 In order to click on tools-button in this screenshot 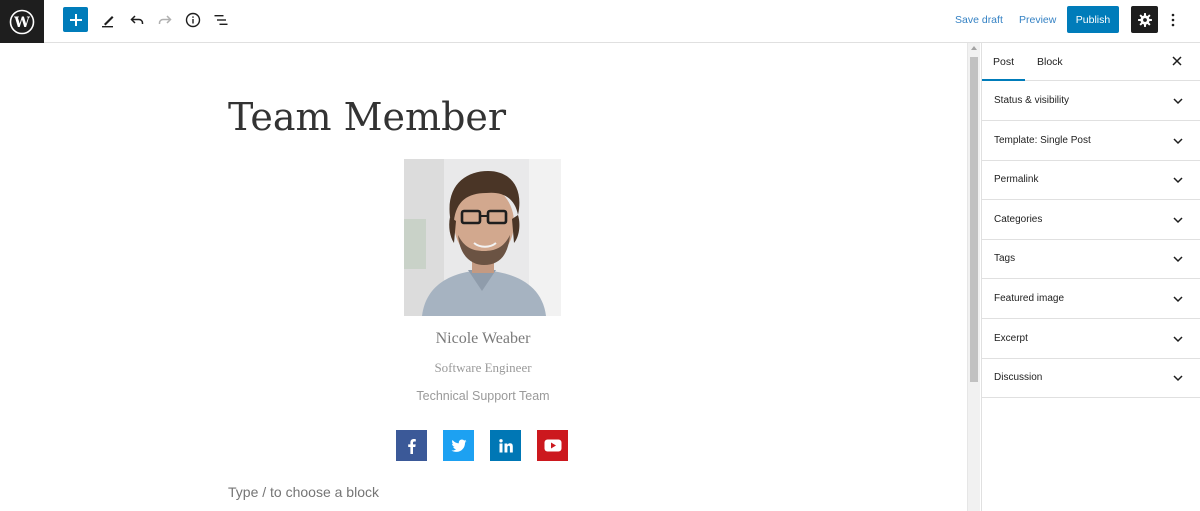, I will do `click(108, 20)`.